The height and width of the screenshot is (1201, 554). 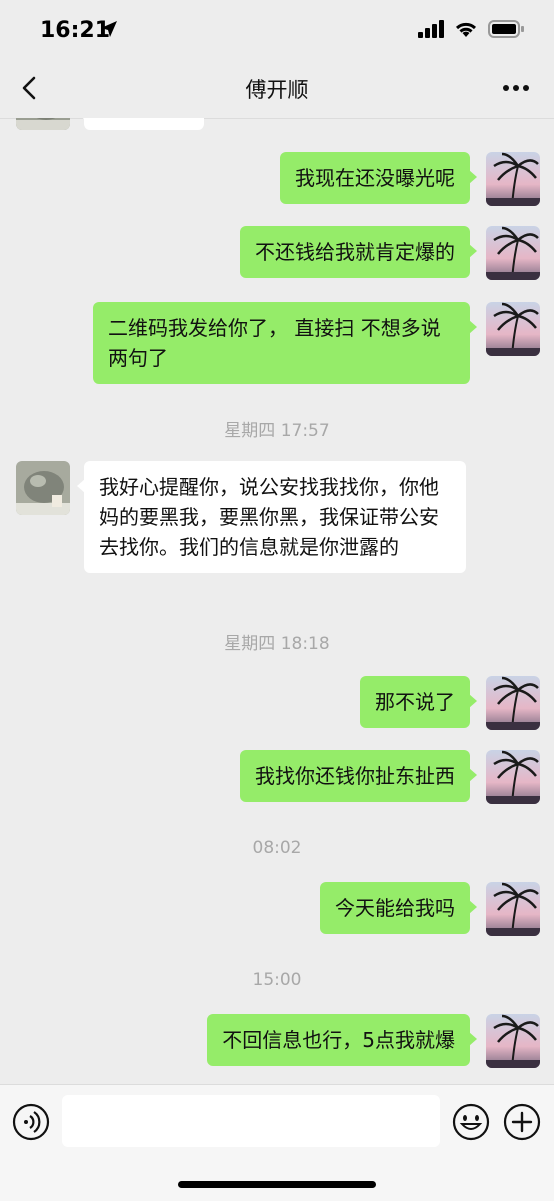 I want to click on plus-icon, so click(x=522, y=1122).